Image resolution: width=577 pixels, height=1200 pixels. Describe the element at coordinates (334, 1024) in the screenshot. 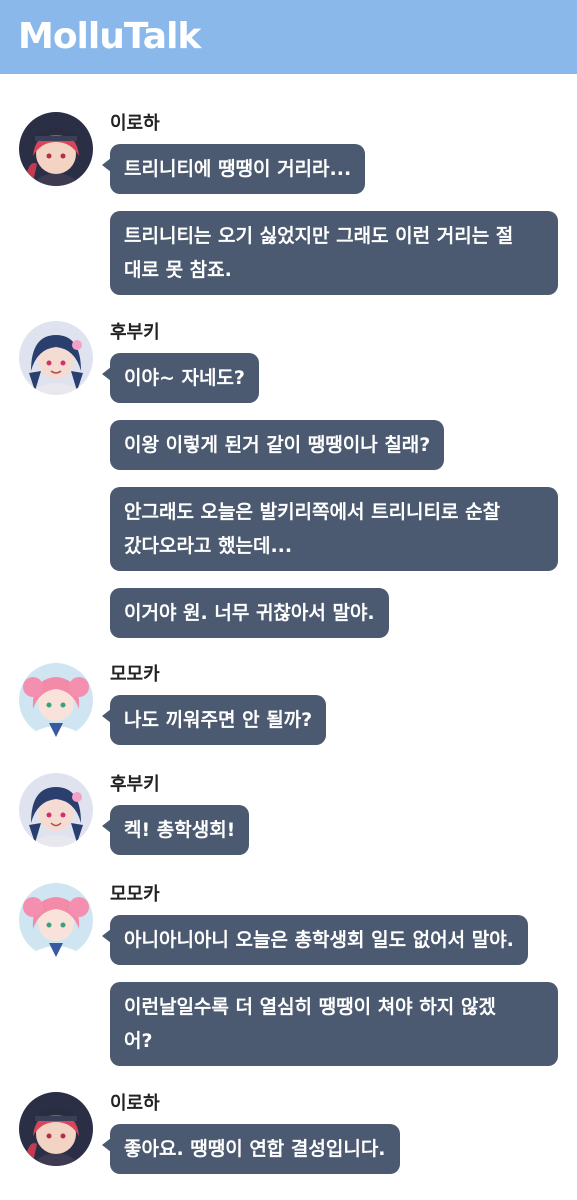

I see `message-bubble: 이런날일수록 더 열심히 땡땡이 쳐야 하지 않겠 어?` at that location.